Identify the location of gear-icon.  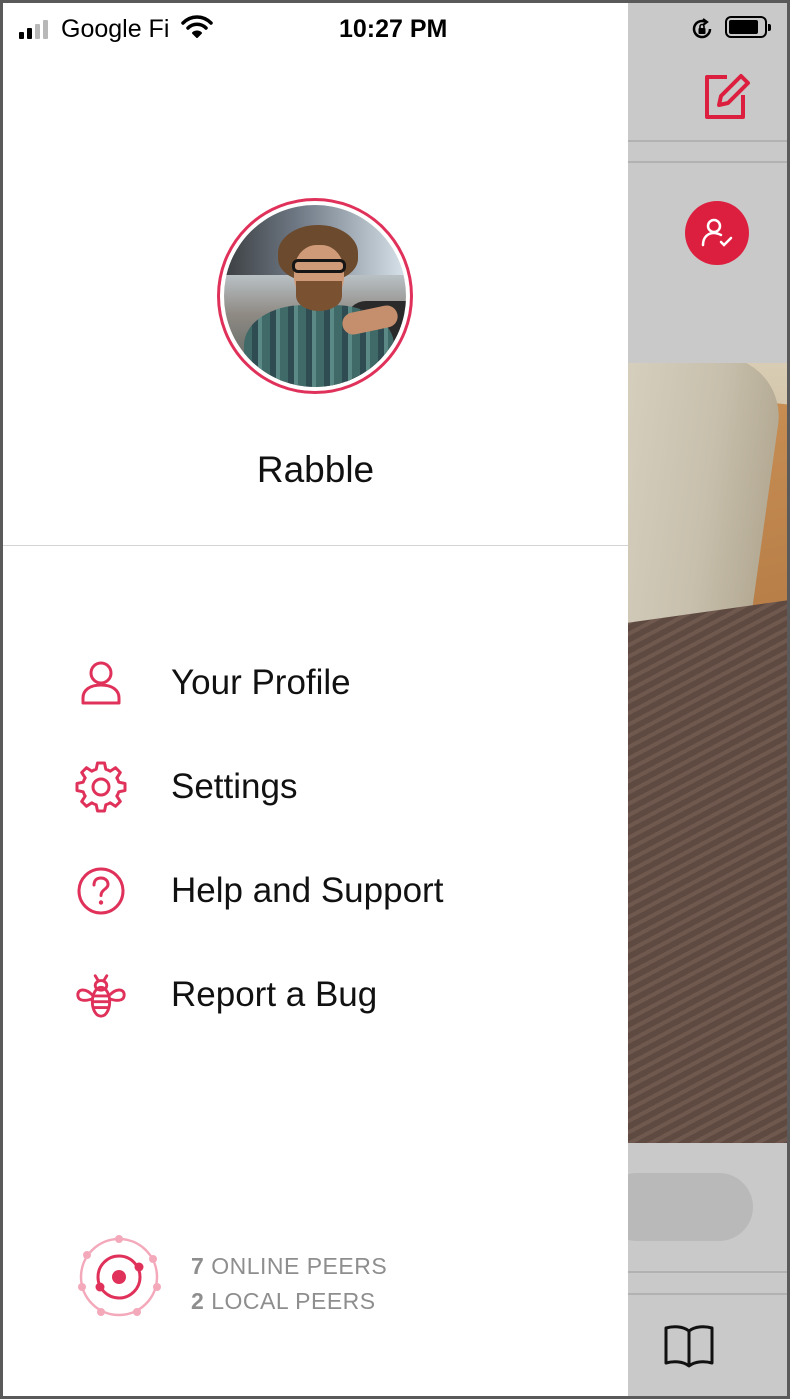
(101, 787).